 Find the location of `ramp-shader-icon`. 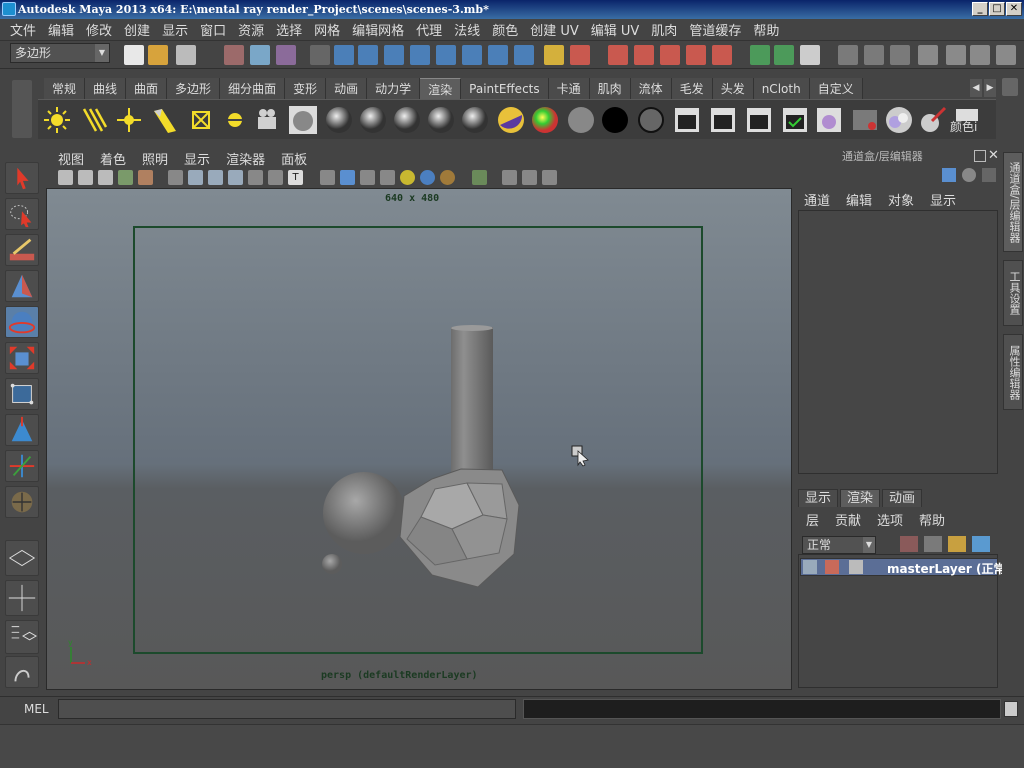

ramp-shader-icon is located at coordinates (545, 120).